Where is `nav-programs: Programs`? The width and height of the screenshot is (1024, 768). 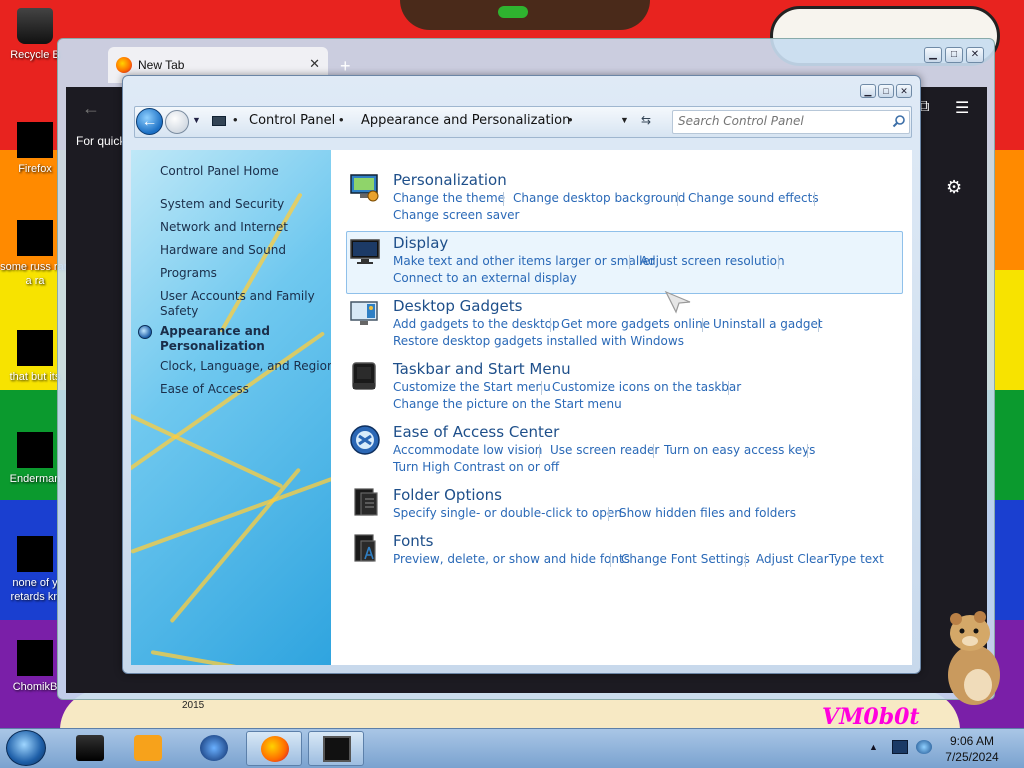 nav-programs: Programs is located at coordinates (188, 273).